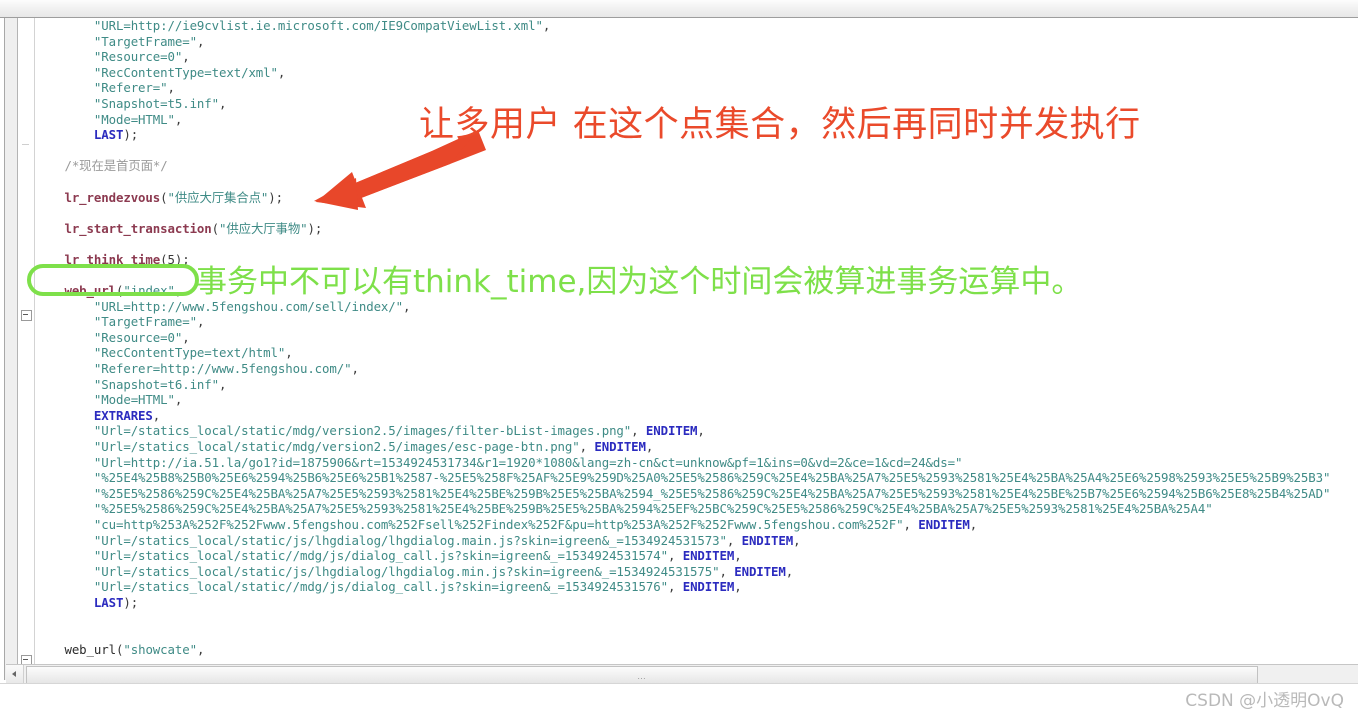 The image size is (1358, 719). I want to click on code-token: "Snapshot=t5.inf", so click(156, 103).